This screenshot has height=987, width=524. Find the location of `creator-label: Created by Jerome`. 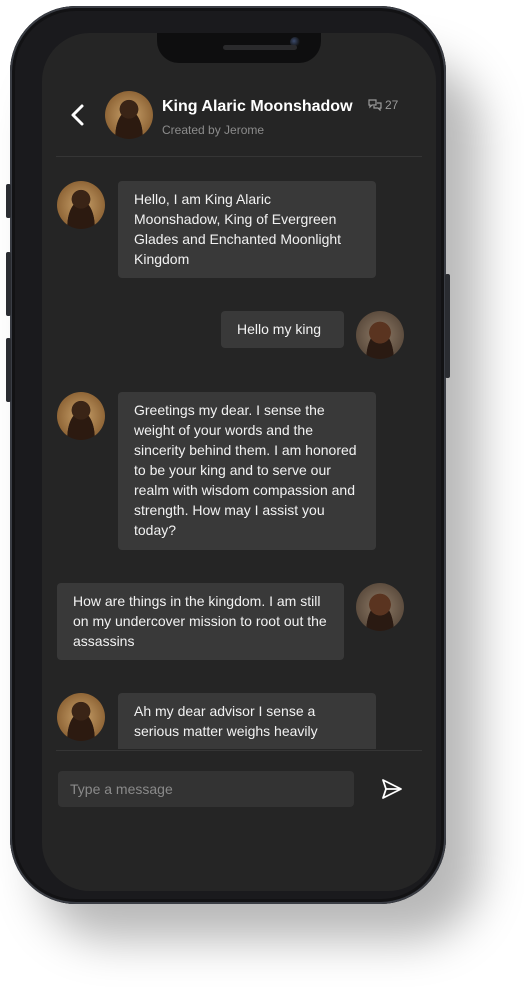

creator-label: Created by Jerome is located at coordinates (213, 130).